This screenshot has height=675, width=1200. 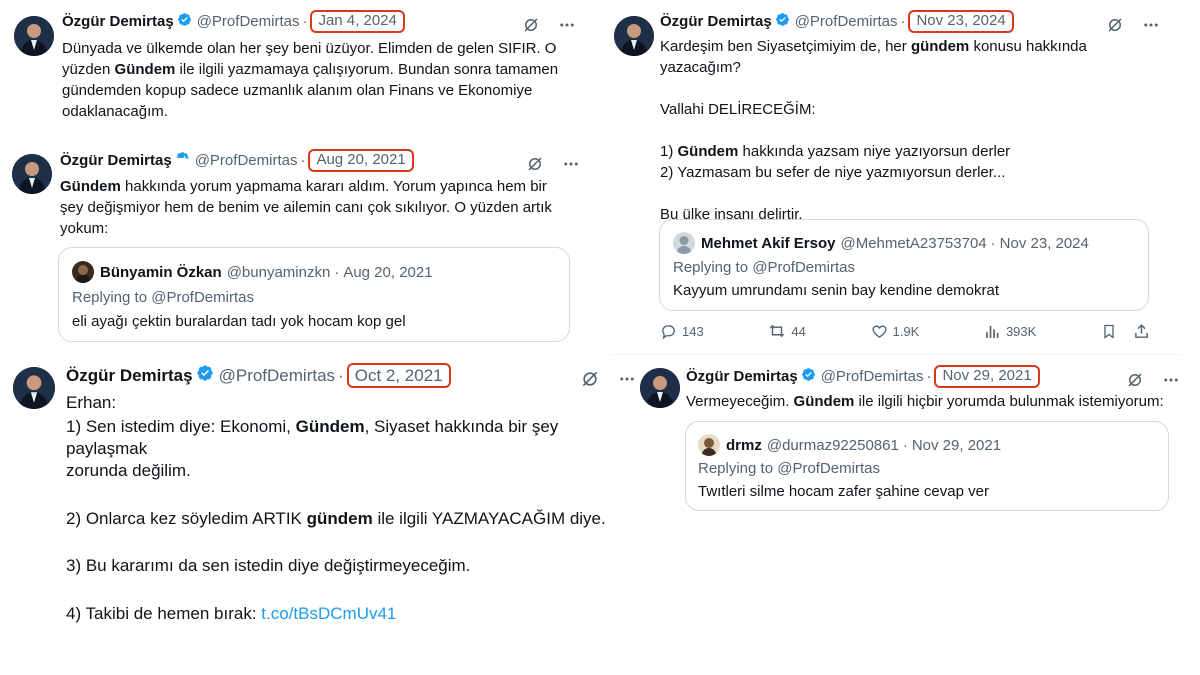 I want to click on text-segment: hakkında yazsam niye yazıyorsun derler, so click(x=874, y=151).